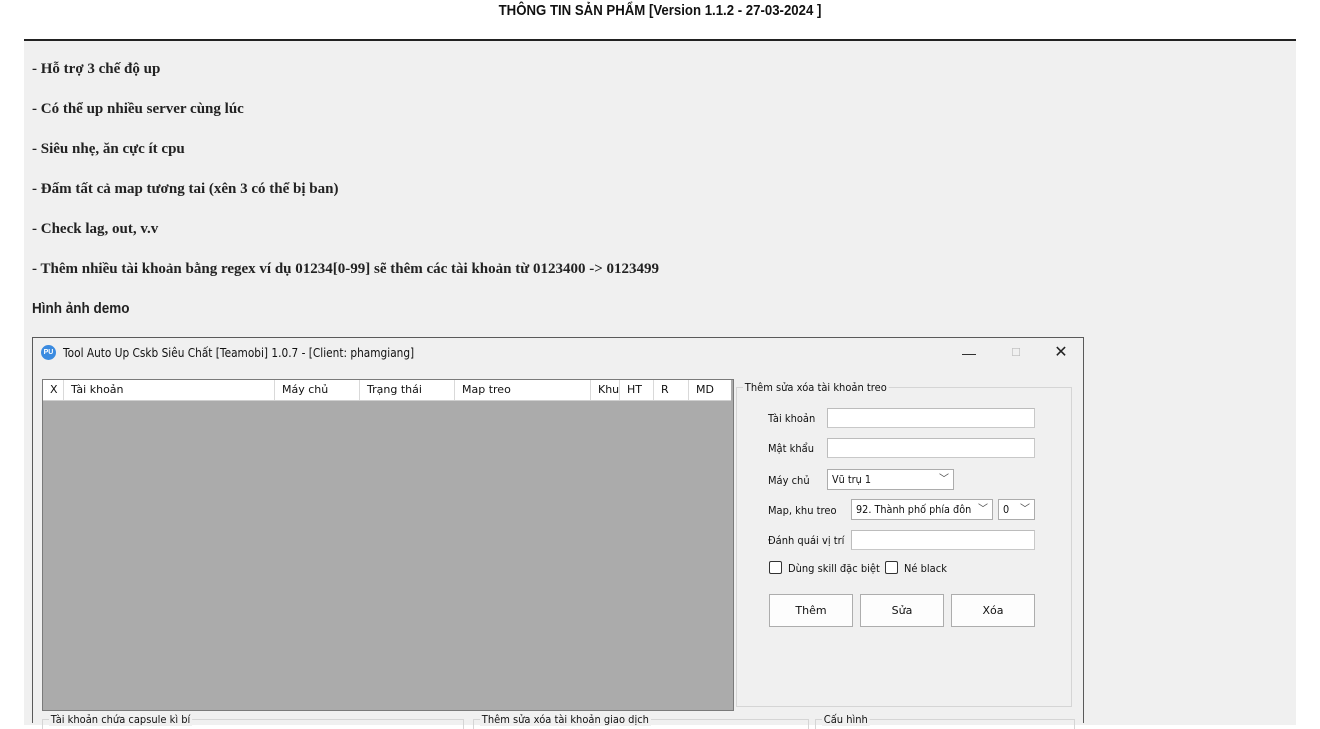 The image size is (1320, 729). Describe the element at coordinates (925, 568) in the screenshot. I see `avoid-black-label: Né black` at that location.